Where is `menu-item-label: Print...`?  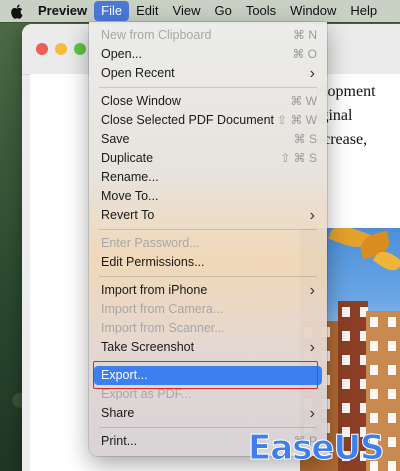
menu-item-label: Print... is located at coordinates (119, 441).